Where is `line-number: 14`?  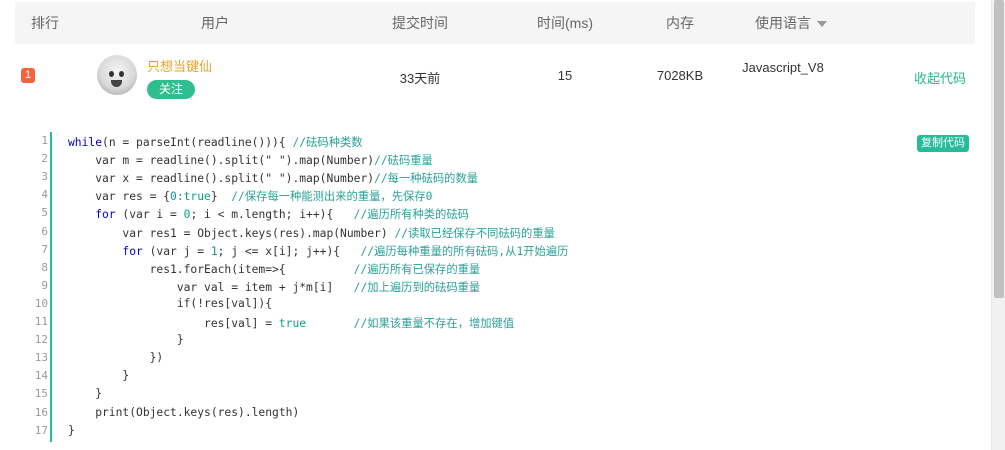 line-number: 14 is located at coordinates (41, 376).